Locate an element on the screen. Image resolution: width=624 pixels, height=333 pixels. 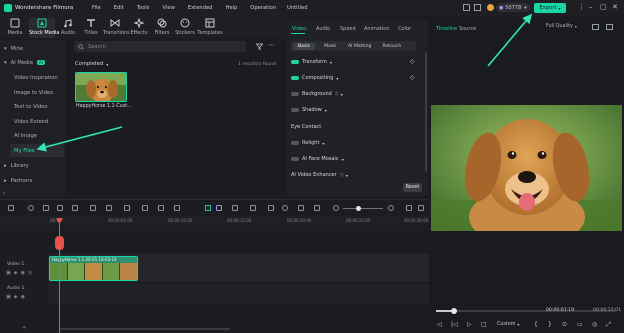
arrow-to-my-files is located at coordinates (79, 139).